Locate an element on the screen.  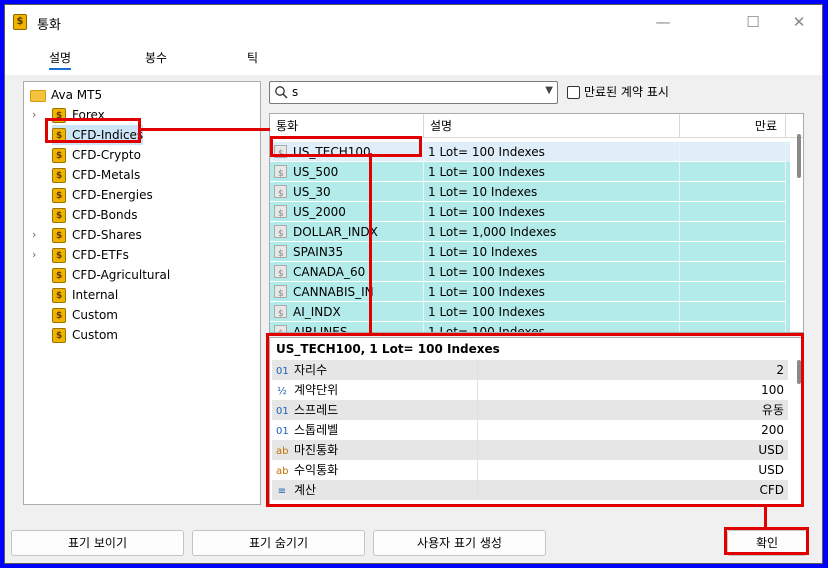
header-symbol: 통화 is located at coordinates (347, 126).